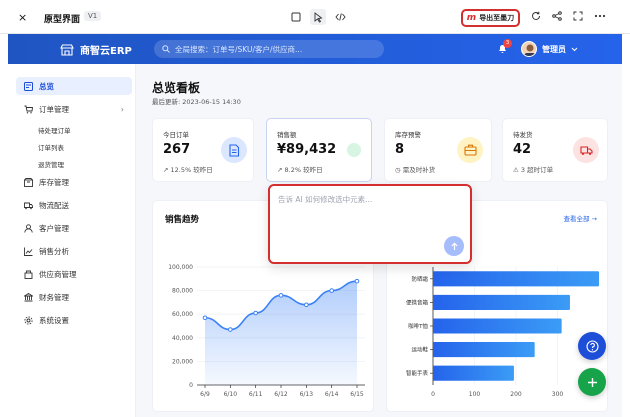 The image size is (630, 417). What do you see at coordinates (307, 394) in the screenshot?
I see `x-tick-label: 6/13` at bounding box center [307, 394].